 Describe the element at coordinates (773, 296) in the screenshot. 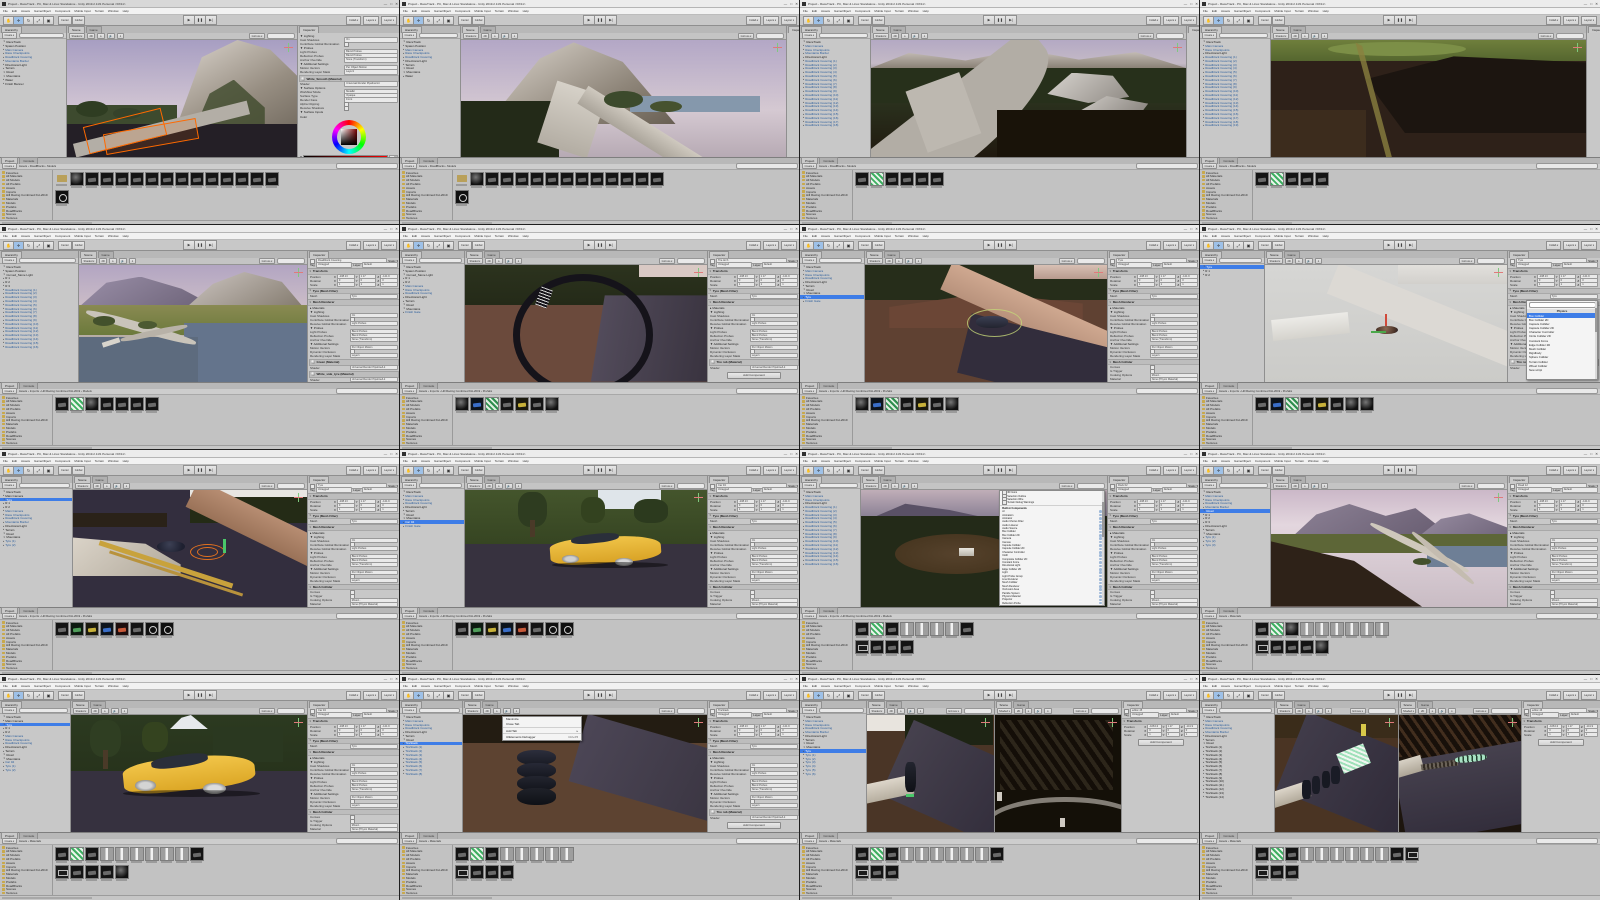

I see `field-value: Tyre` at that location.